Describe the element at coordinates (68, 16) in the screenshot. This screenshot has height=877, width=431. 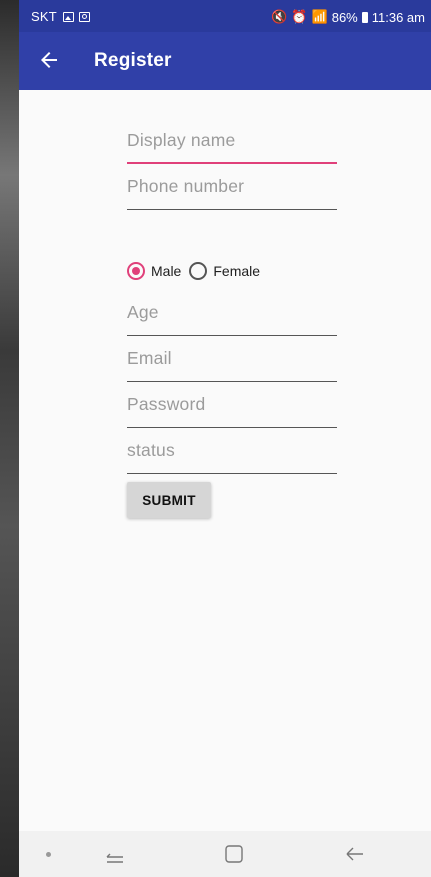
I see `gallery-icon` at that location.